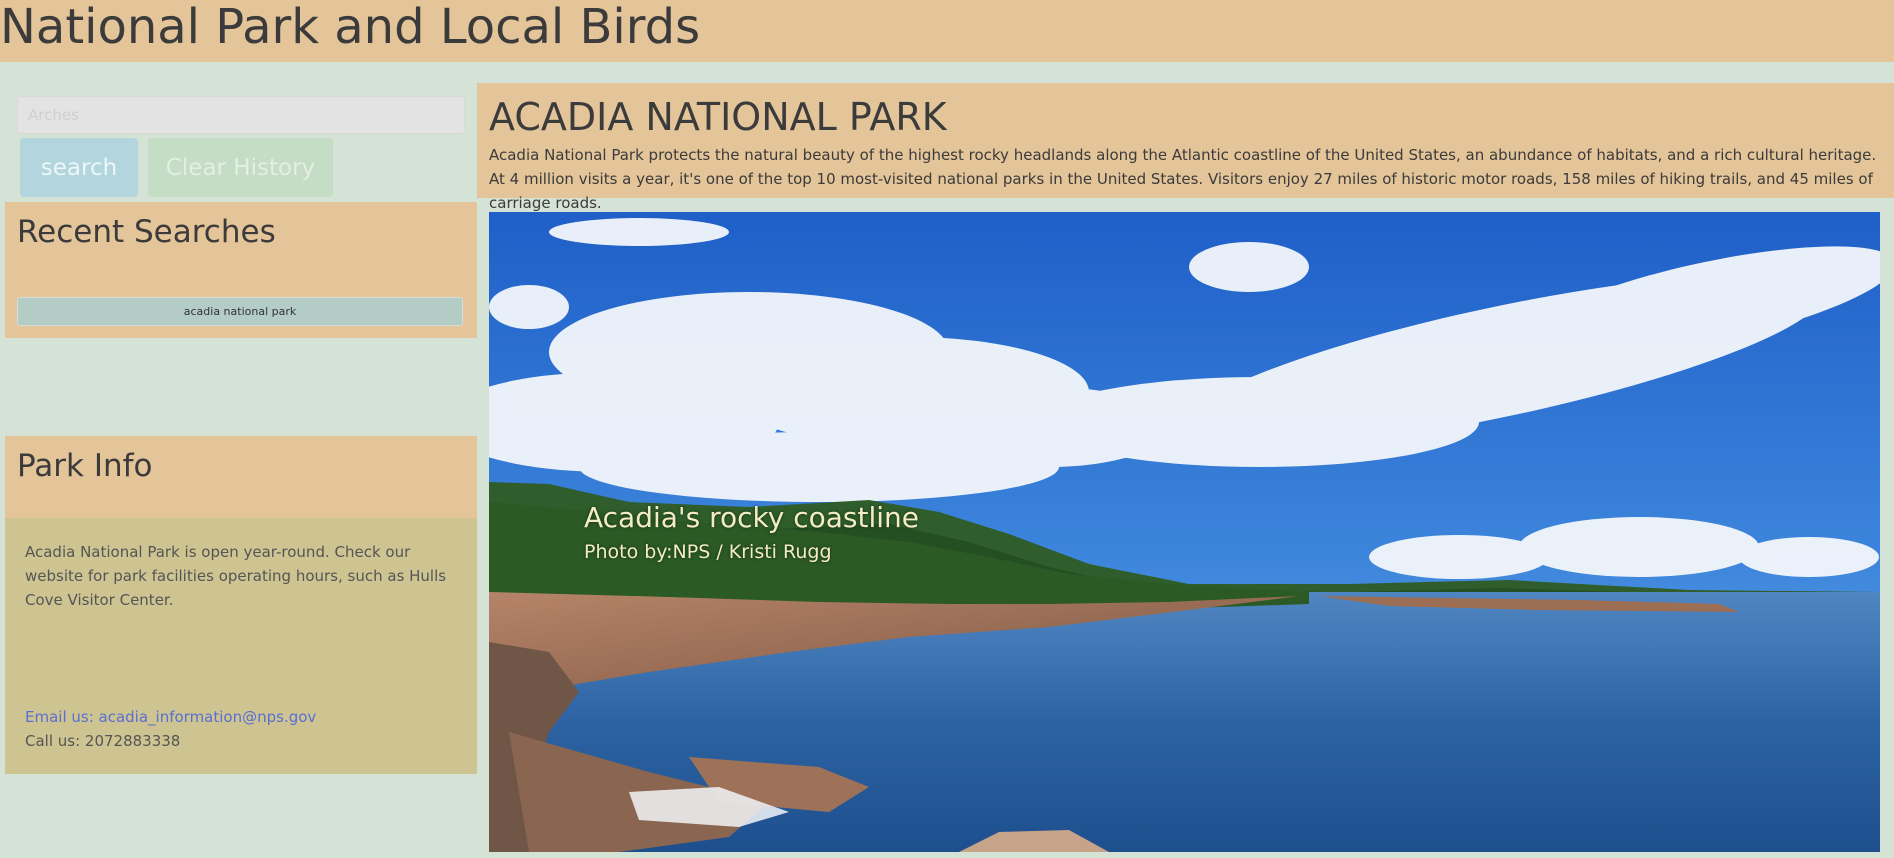 This screenshot has width=1894, height=858. Describe the element at coordinates (240, 311) in the screenshot. I see `recent-search-item: acadia national park` at that location.